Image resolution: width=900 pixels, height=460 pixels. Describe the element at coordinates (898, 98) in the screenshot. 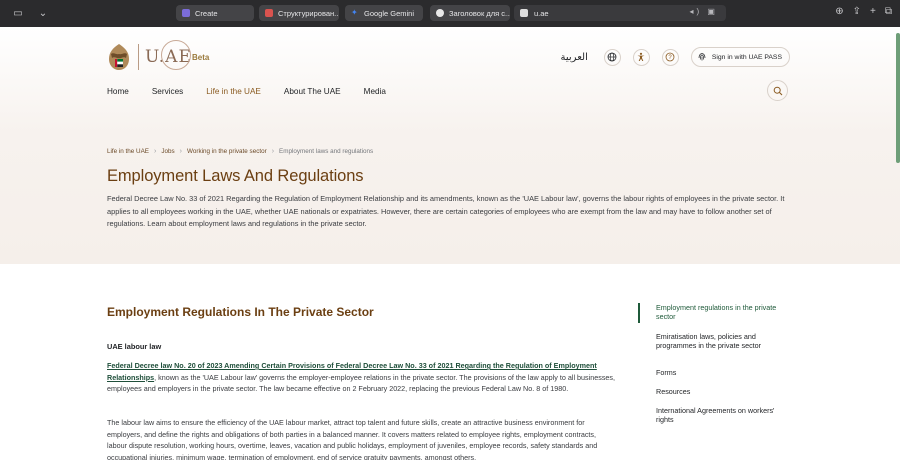

I see `scrollbar` at that location.